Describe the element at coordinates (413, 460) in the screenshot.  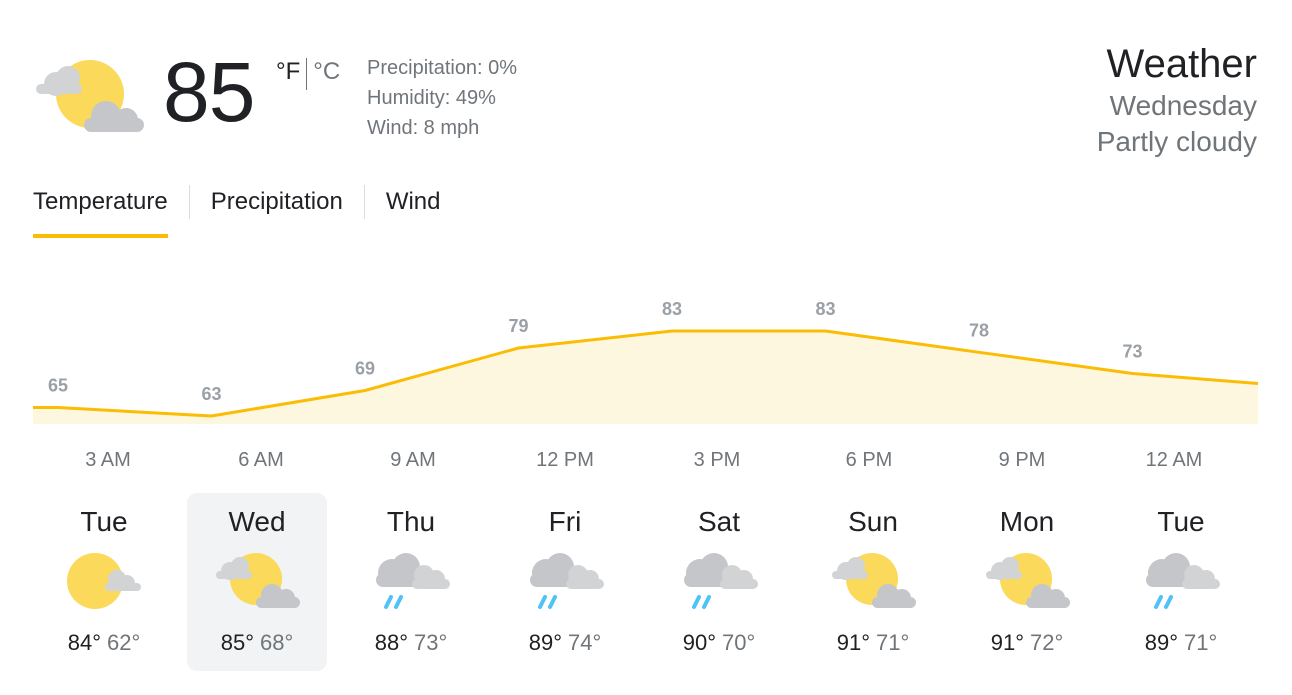
I see `hour-label: 9 AM` at that location.